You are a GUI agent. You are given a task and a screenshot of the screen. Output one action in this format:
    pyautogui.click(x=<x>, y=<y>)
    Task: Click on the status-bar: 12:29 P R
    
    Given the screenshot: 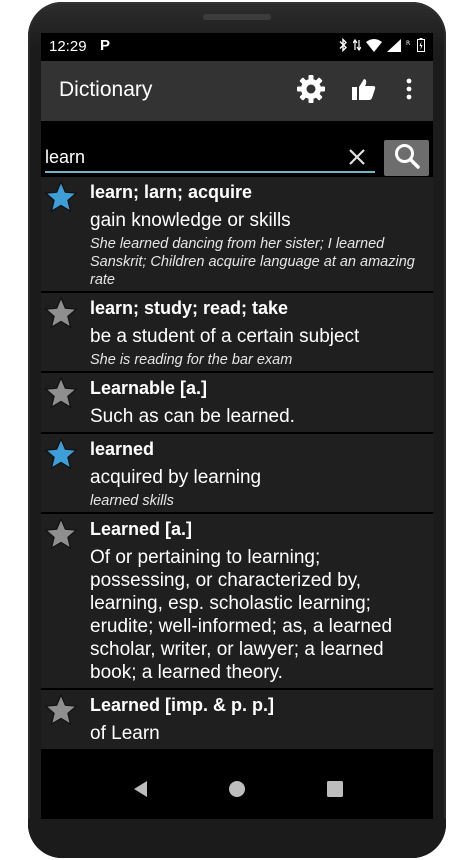 What is the action you would take?
    pyautogui.click(x=237, y=47)
    